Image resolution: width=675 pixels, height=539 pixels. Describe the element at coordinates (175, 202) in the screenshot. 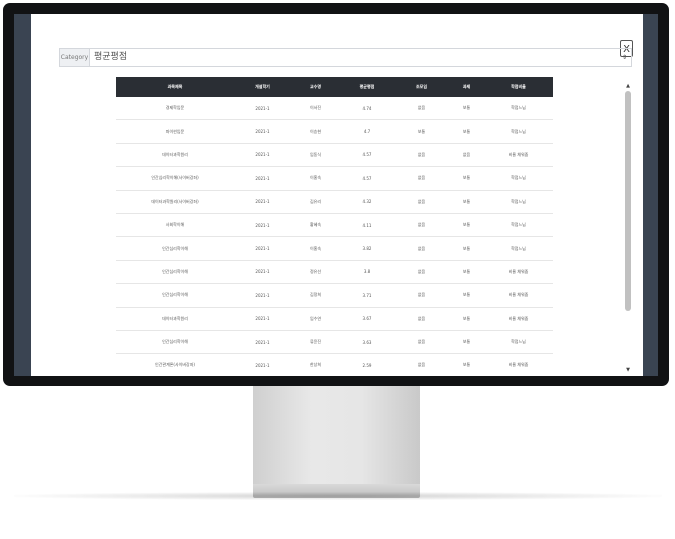

I see `course-title-cell: 데이터과학원리(사이버강좌)` at that location.